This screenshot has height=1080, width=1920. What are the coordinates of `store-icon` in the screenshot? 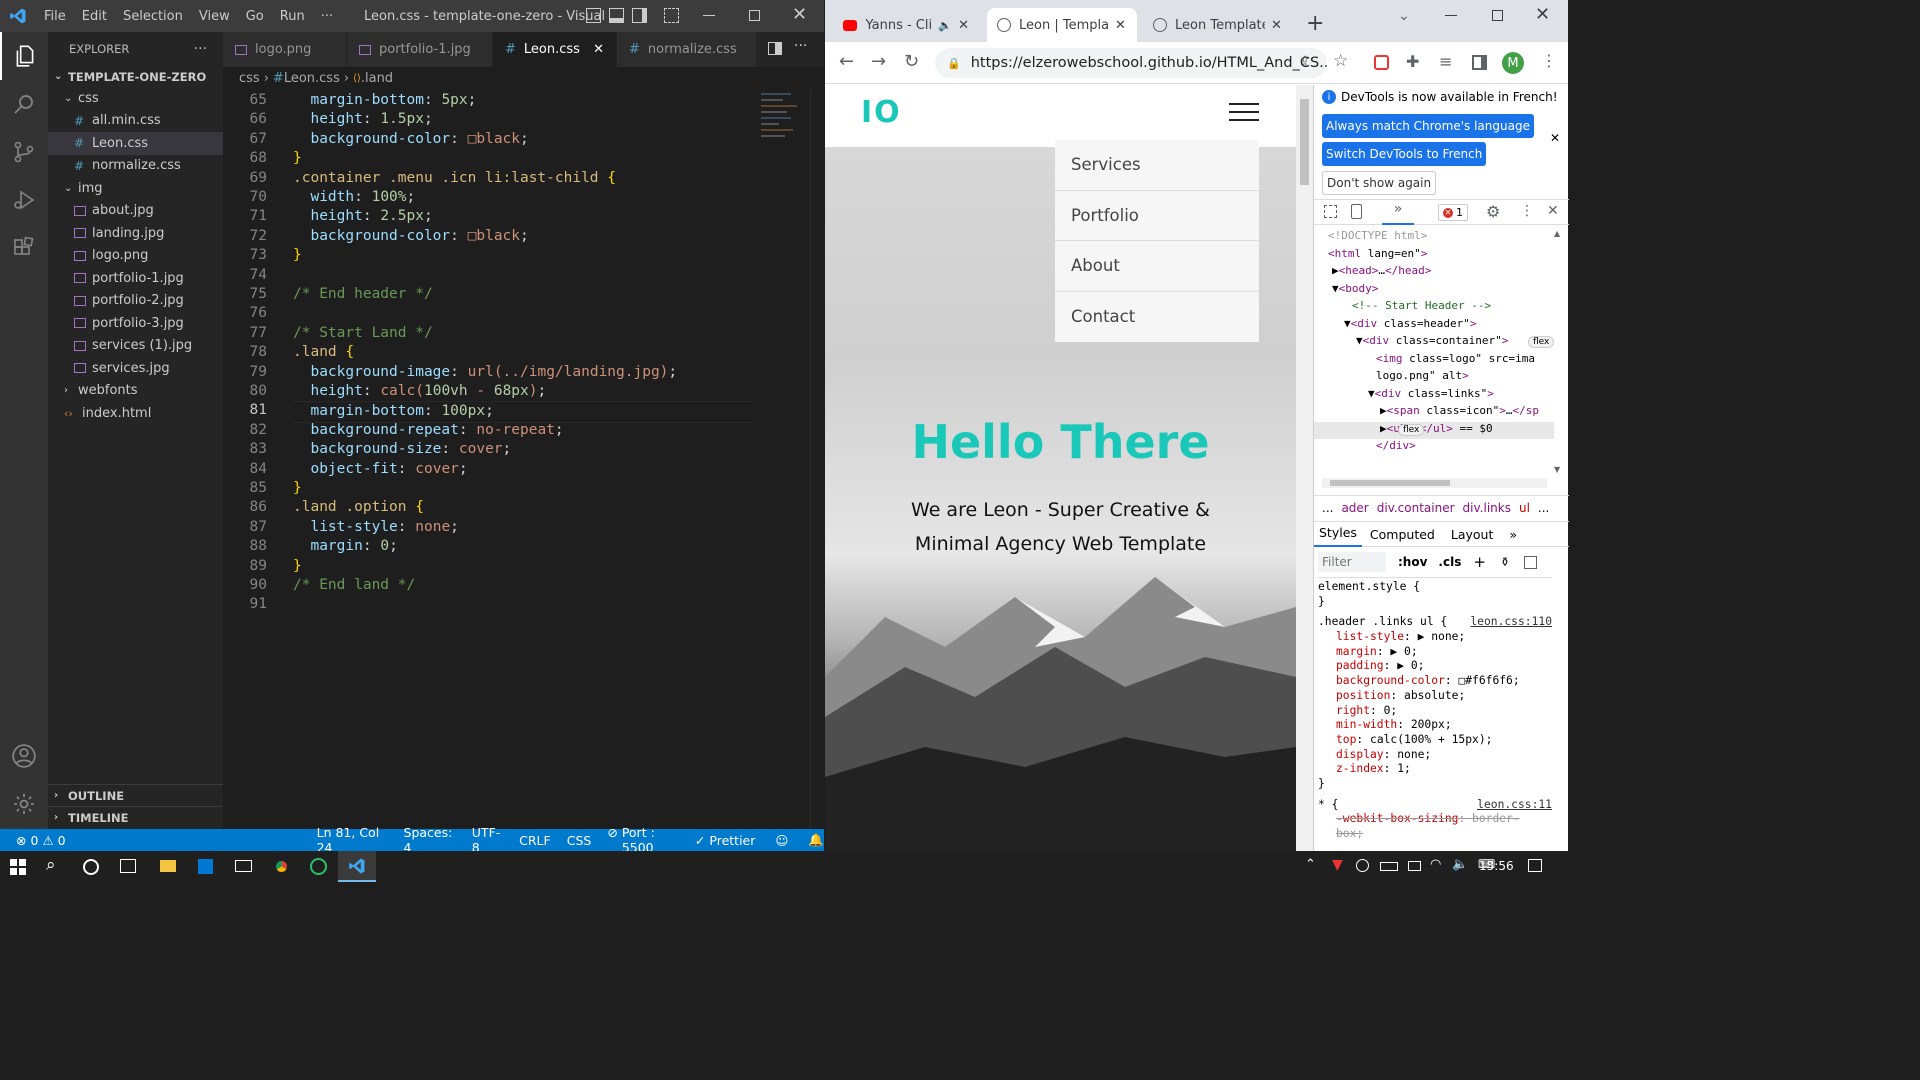 It's located at (205, 866).